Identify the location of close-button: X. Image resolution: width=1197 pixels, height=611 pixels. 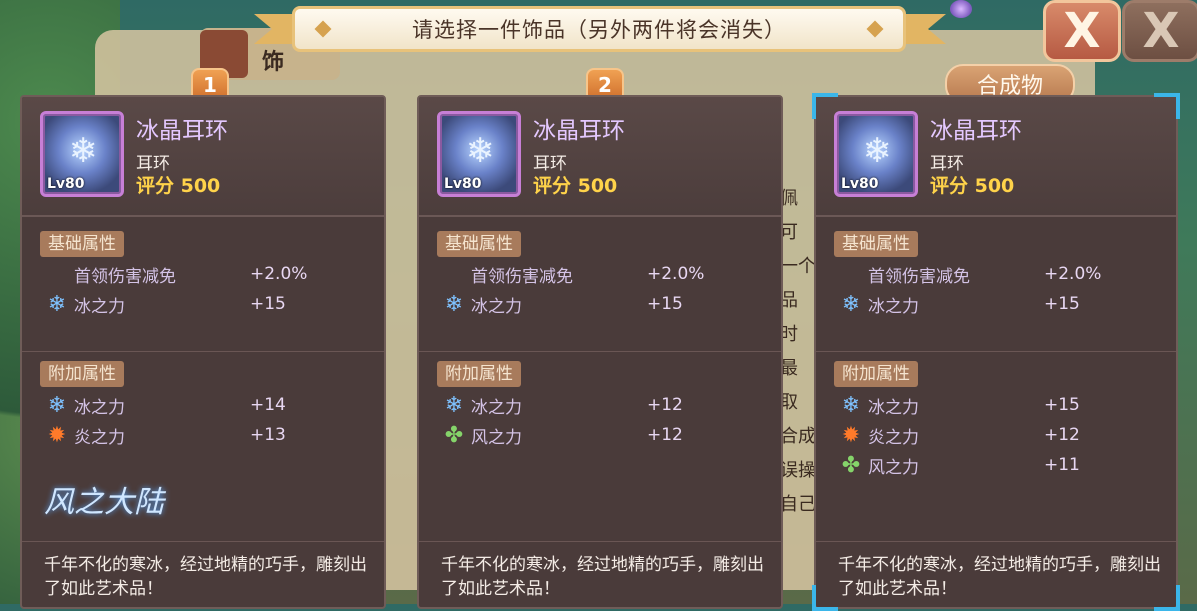
(1082, 31).